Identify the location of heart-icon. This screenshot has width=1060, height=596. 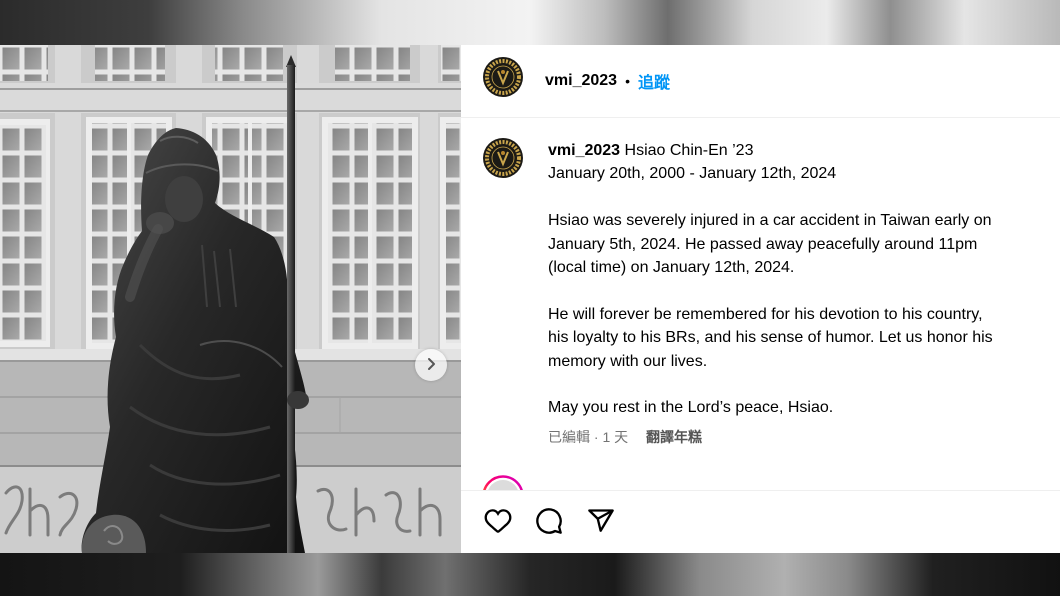
(498, 521).